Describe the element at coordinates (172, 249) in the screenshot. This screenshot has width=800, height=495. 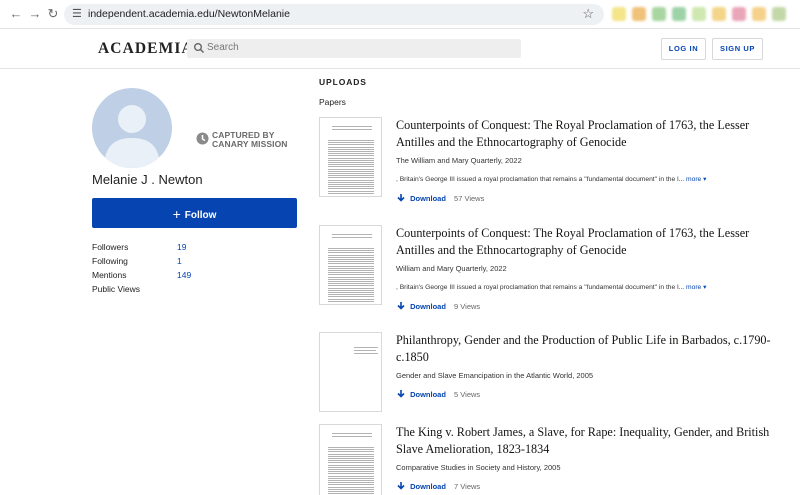
I see `stat-followers: Followers 19` at that location.